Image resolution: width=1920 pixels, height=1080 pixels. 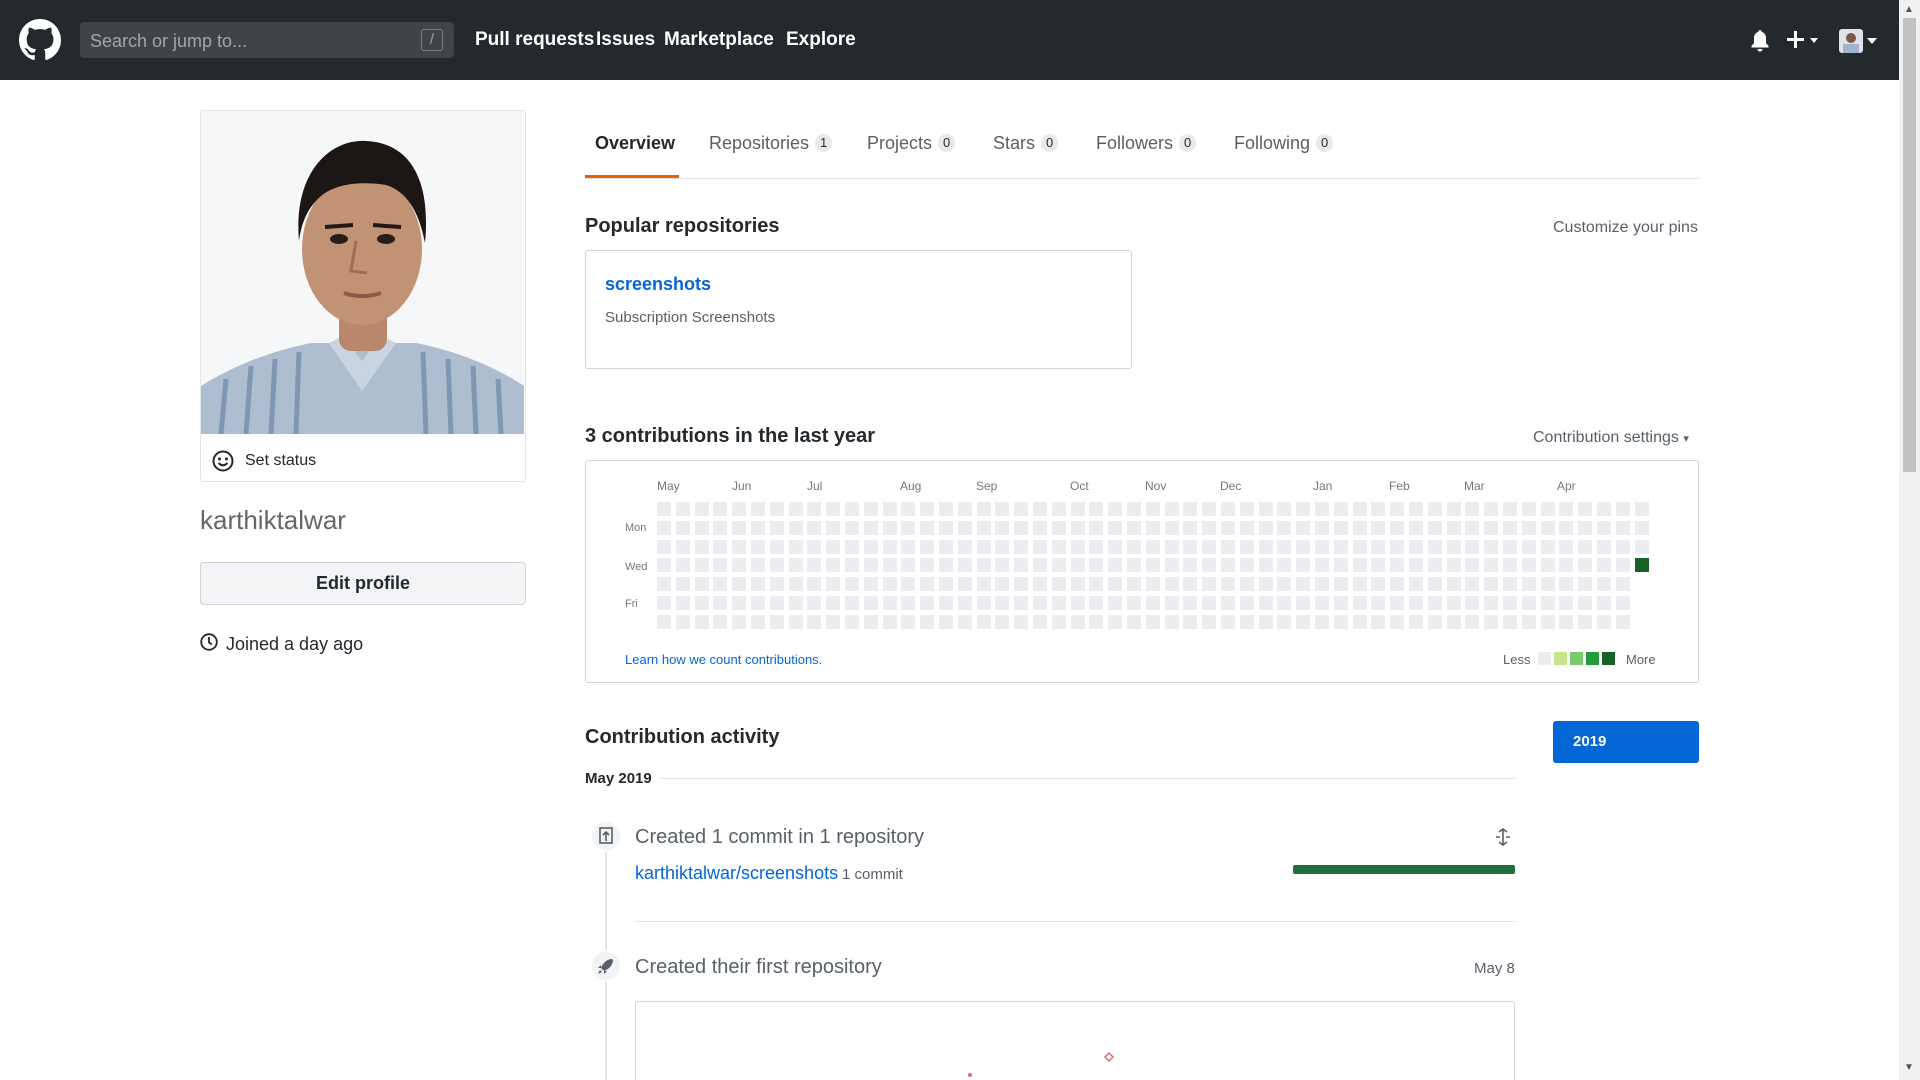 I want to click on tab-projects: Projects 0, so click(x=911, y=143).